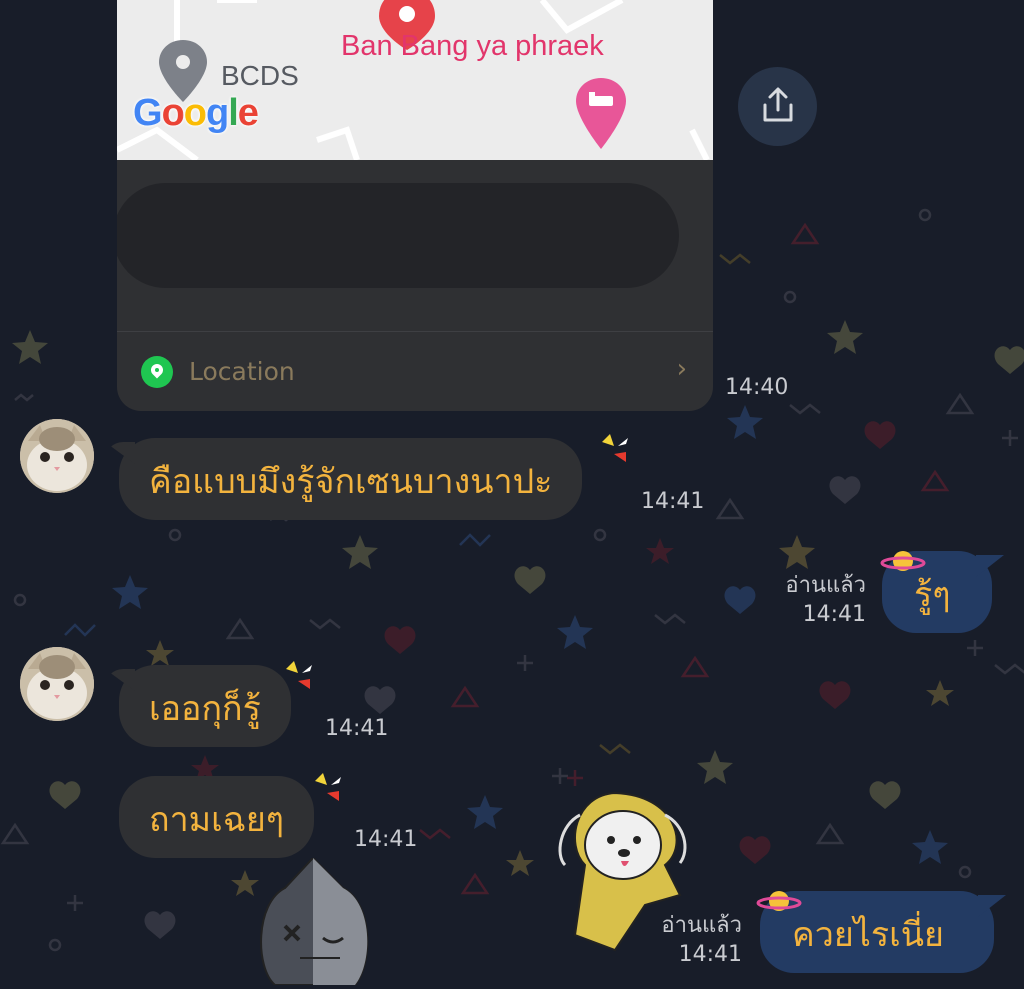 The width and height of the screenshot is (1024, 989). I want to click on map-preview: Ban Bang ya phraek BCDS Google, so click(415, 80).